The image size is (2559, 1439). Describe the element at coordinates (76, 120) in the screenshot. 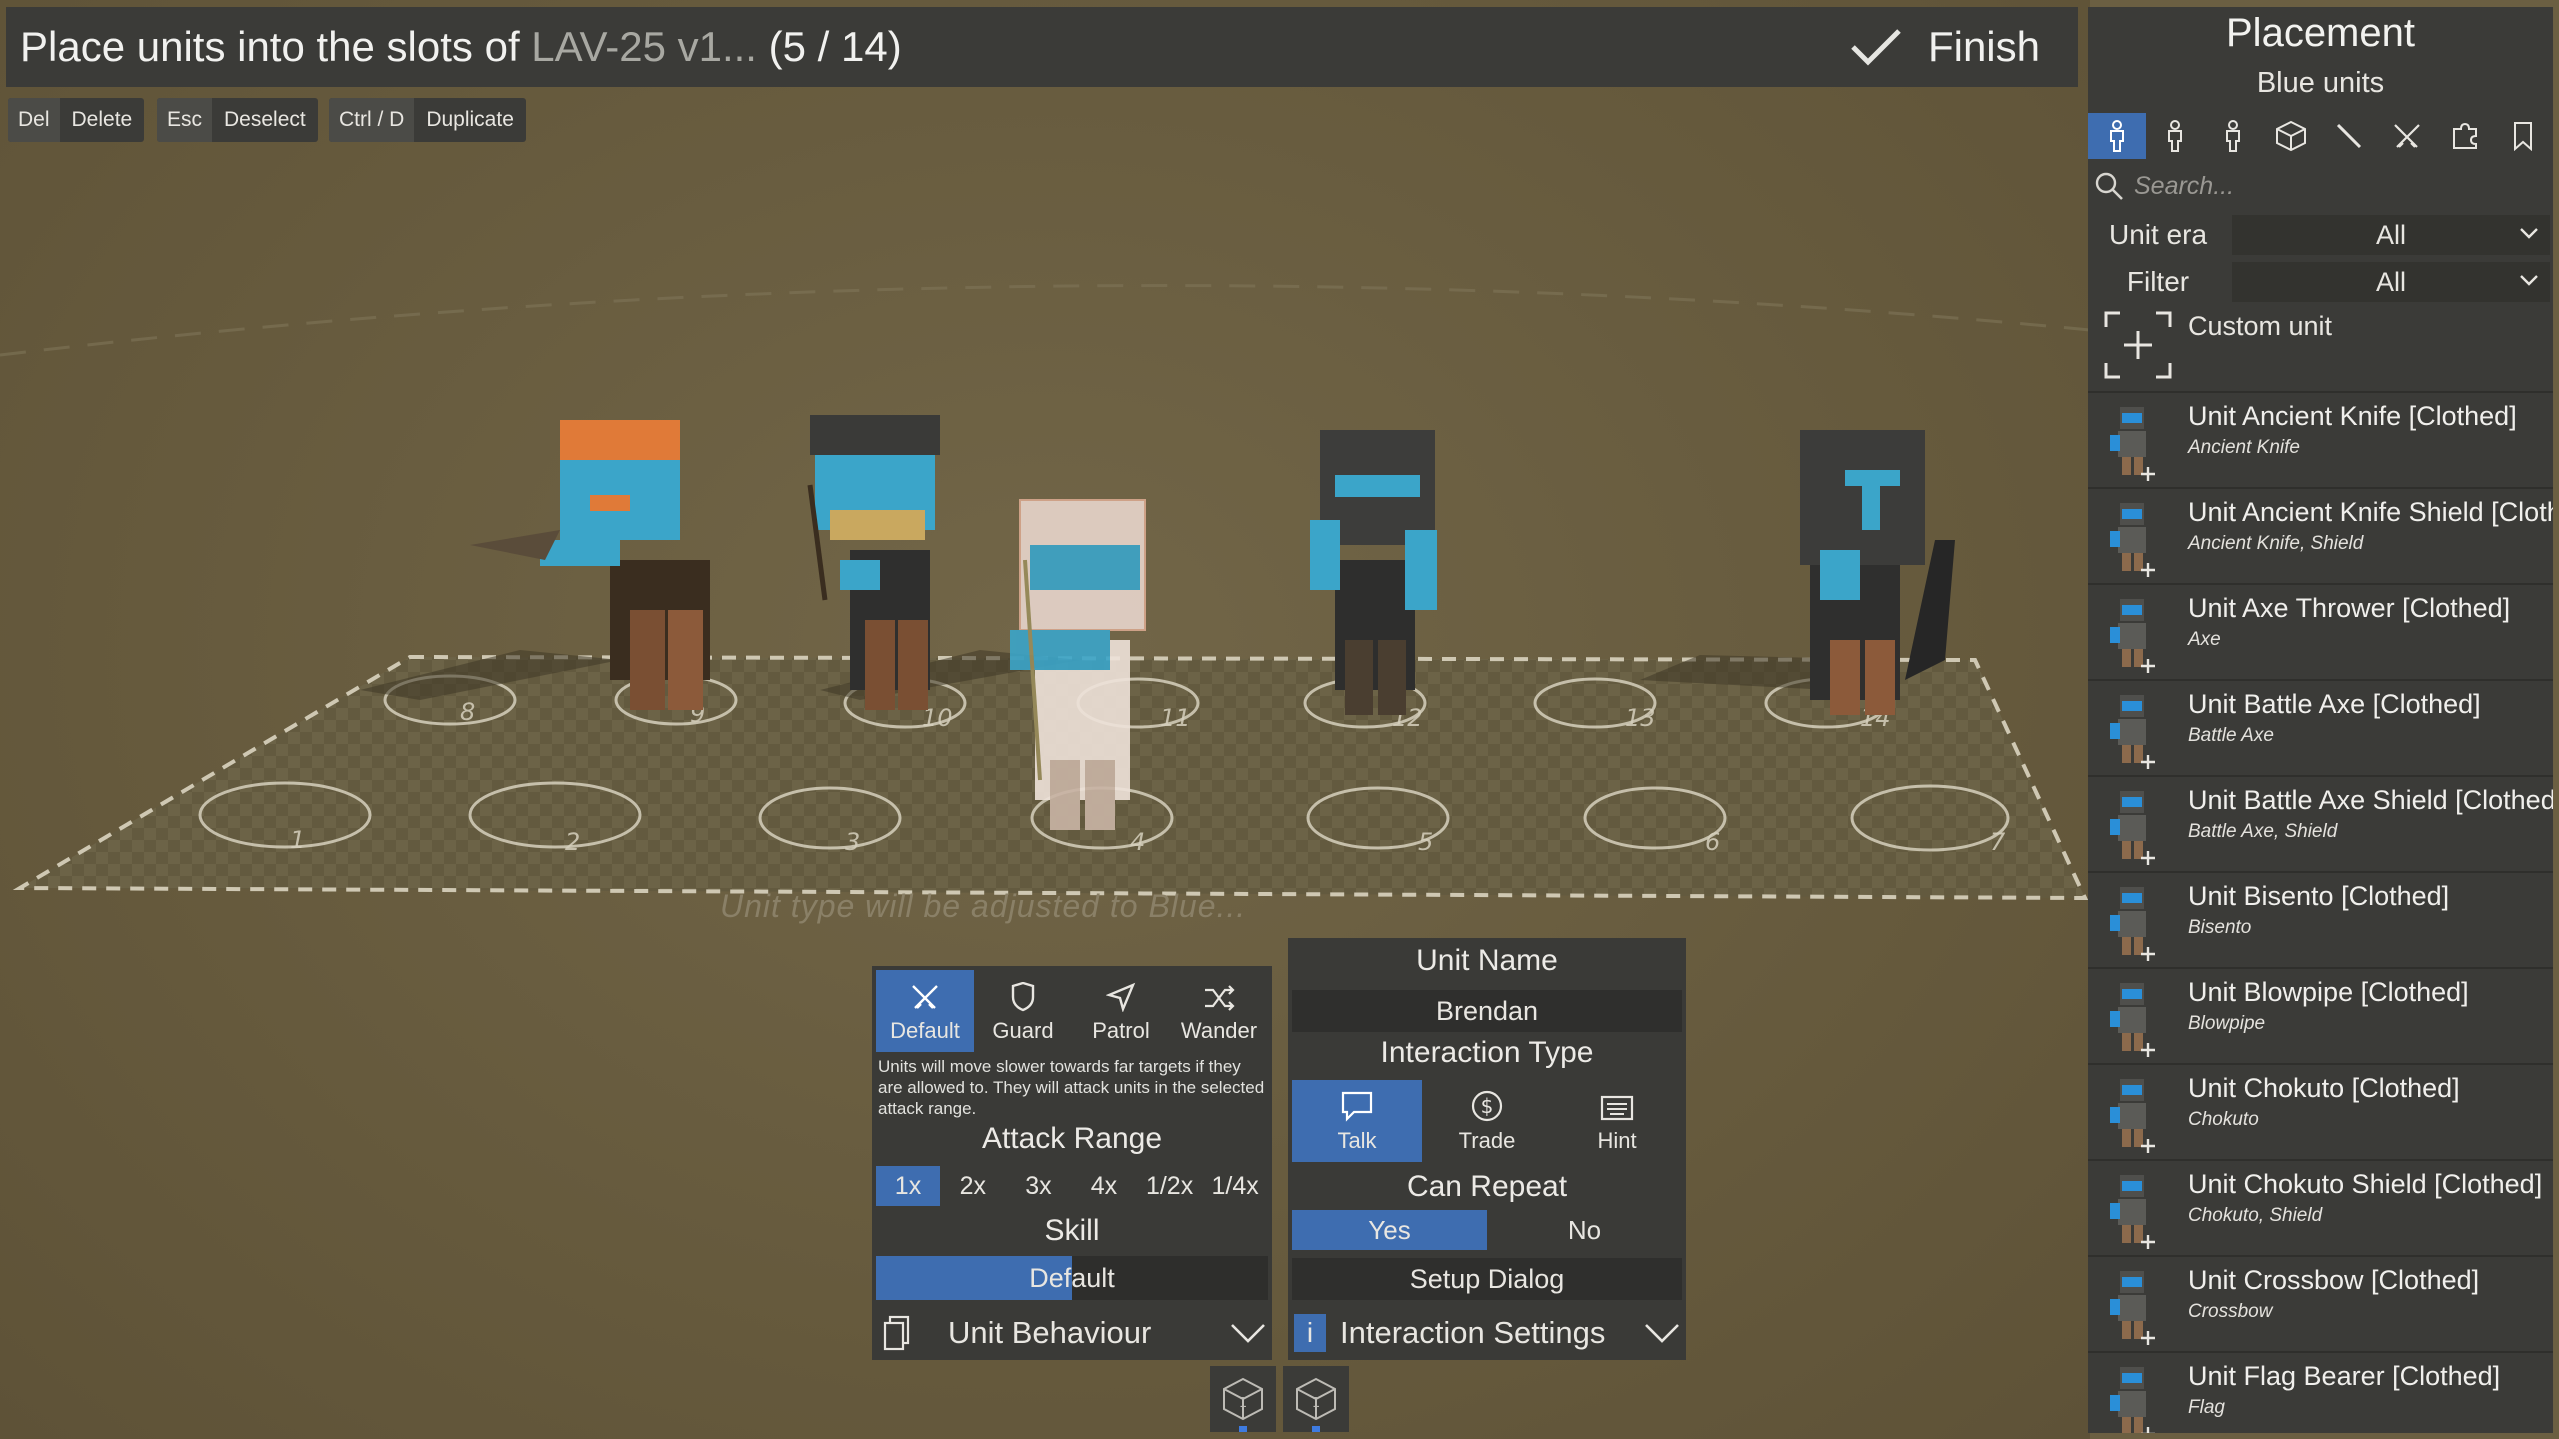

I see `shortcut-delete: Del Delete` at that location.